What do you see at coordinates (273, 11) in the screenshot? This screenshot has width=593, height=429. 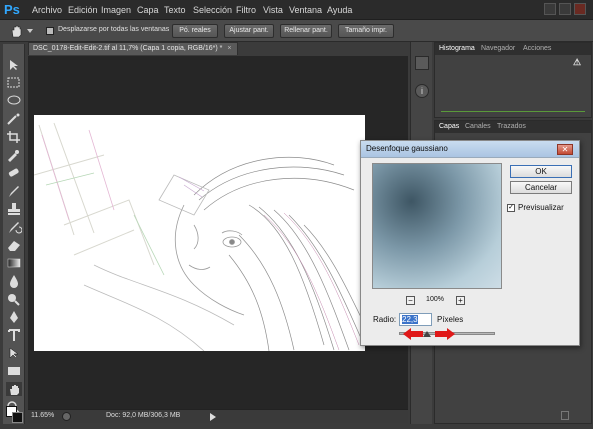 I see `menu-vista: Vista` at bounding box center [273, 11].